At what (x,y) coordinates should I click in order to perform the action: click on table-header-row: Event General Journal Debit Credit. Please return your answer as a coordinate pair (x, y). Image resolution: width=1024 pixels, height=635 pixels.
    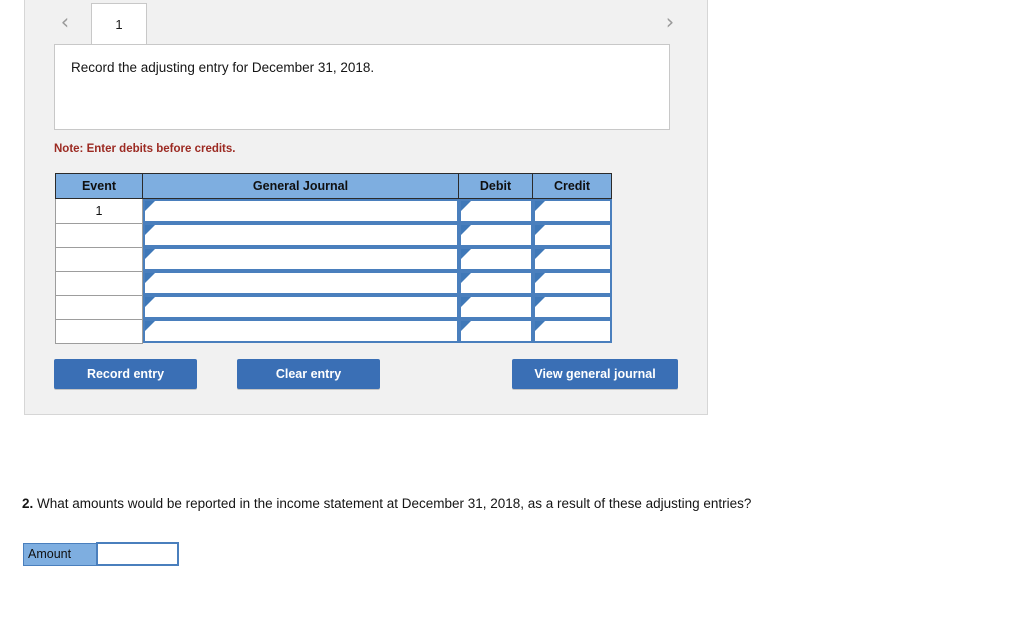
    Looking at the image, I should click on (333, 186).